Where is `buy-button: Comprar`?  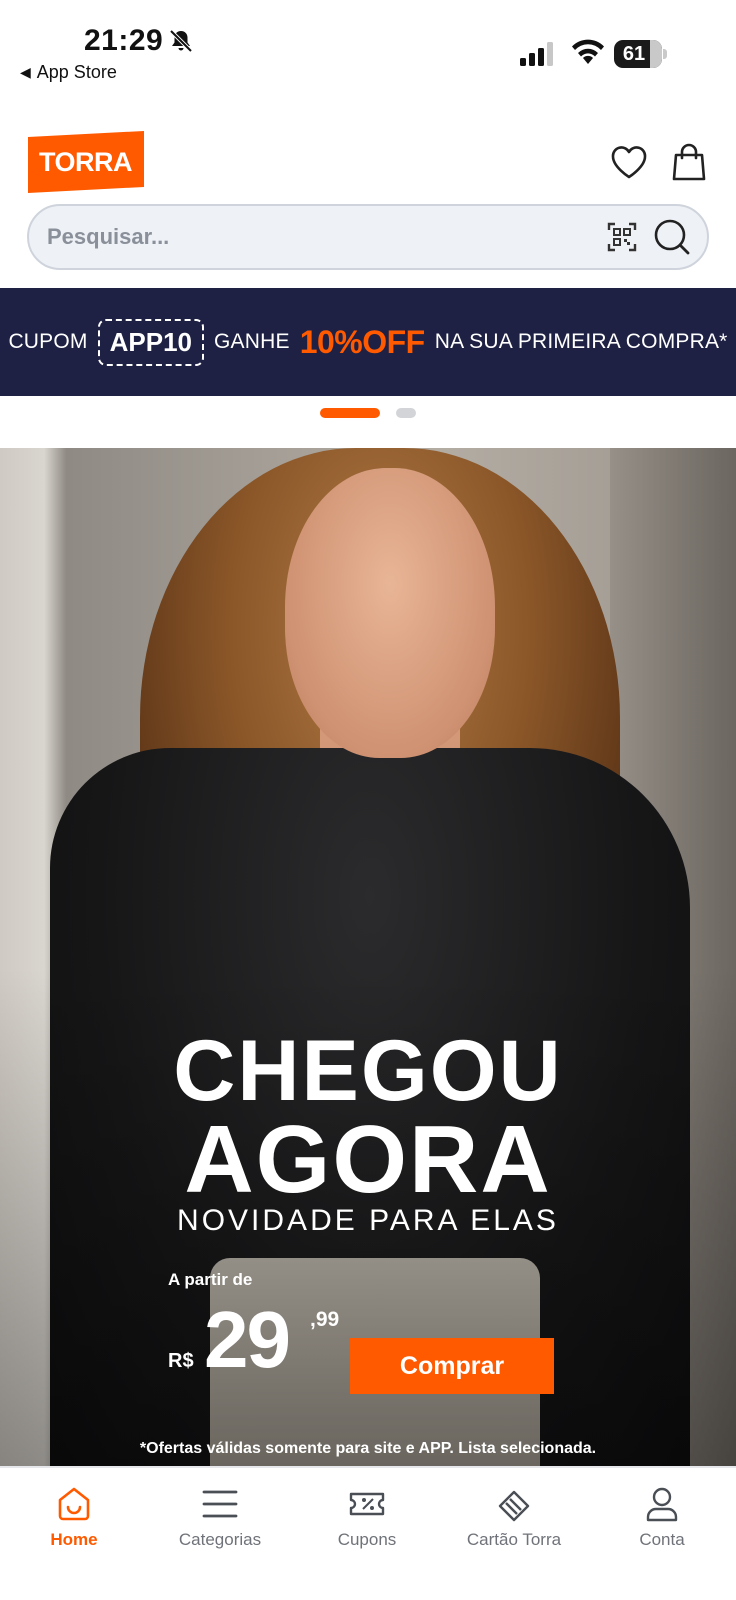
buy-button: Comprar is located at coordinates (452, 1366).